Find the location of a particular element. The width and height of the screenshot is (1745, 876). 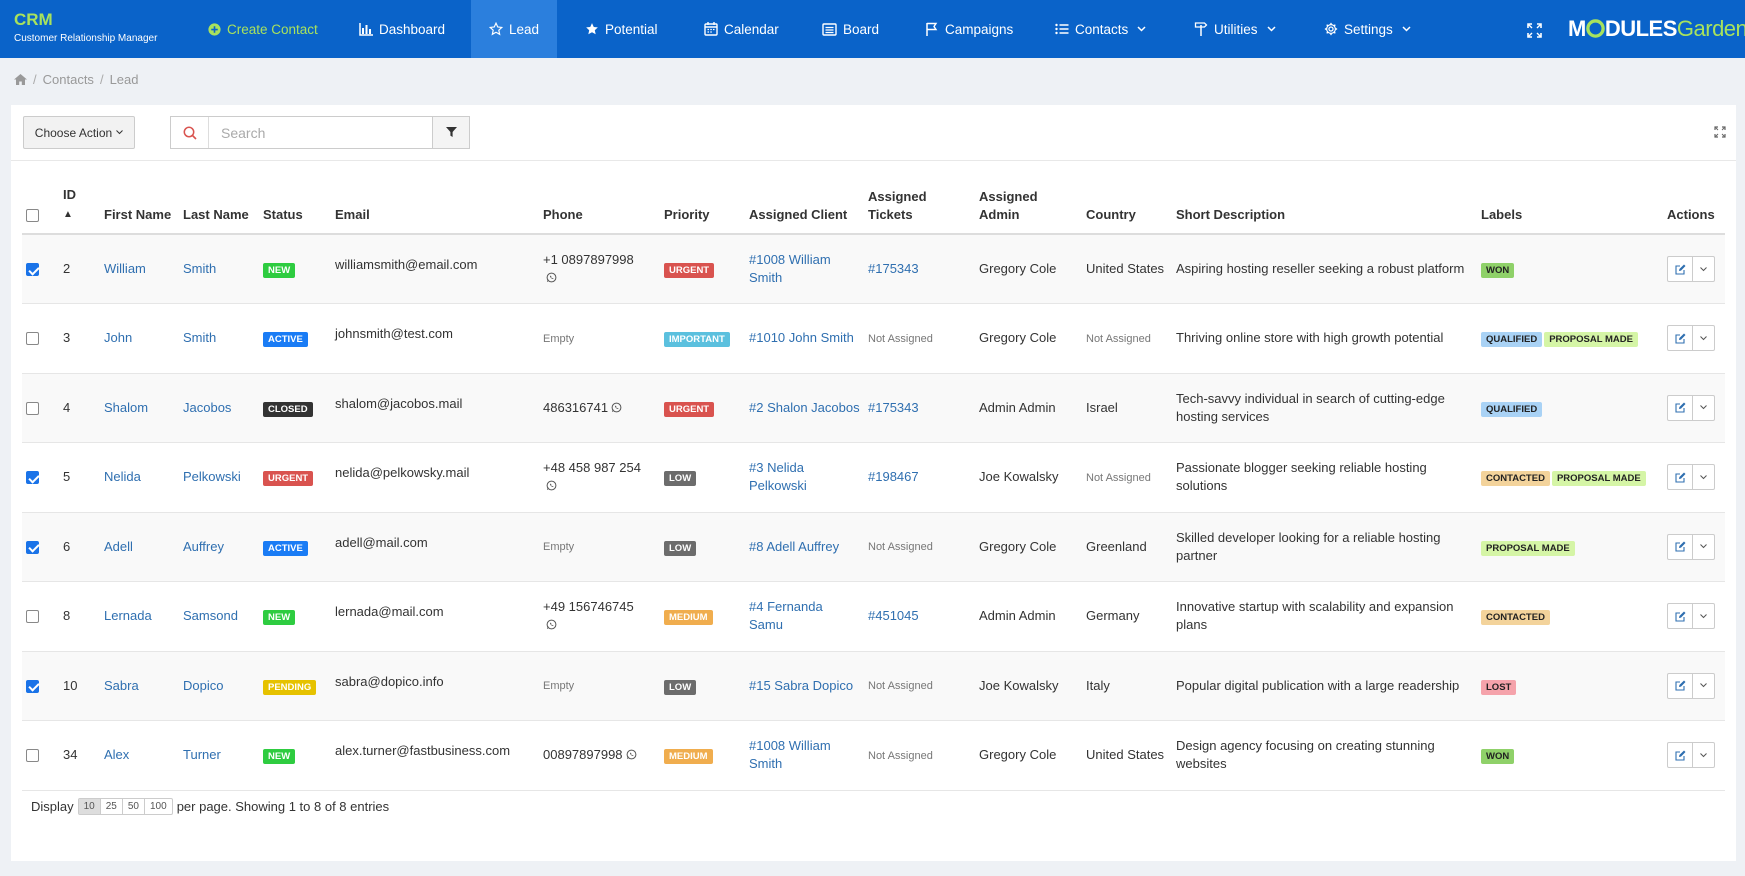

nav-campaigns: Campaigns is located at coordinates (969, 29).